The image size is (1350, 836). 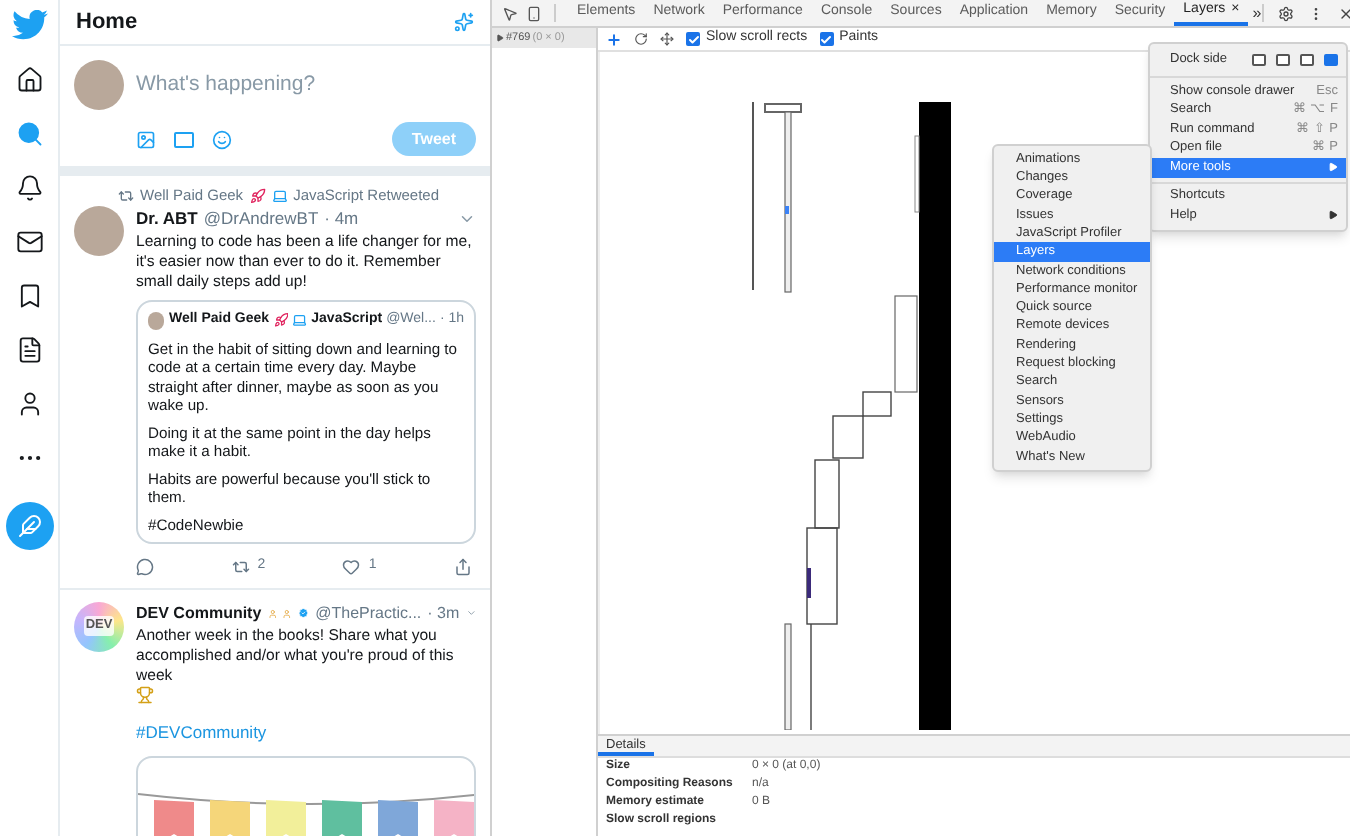 I want to click on home-icon, so click(x=29, y=80).